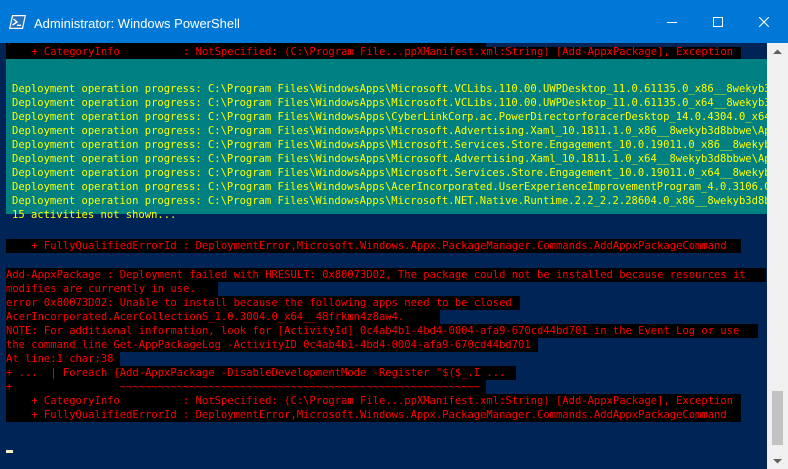 The height and width of the screenshot is (469, 788). I want to click on maximize-button, so click(718, 21).